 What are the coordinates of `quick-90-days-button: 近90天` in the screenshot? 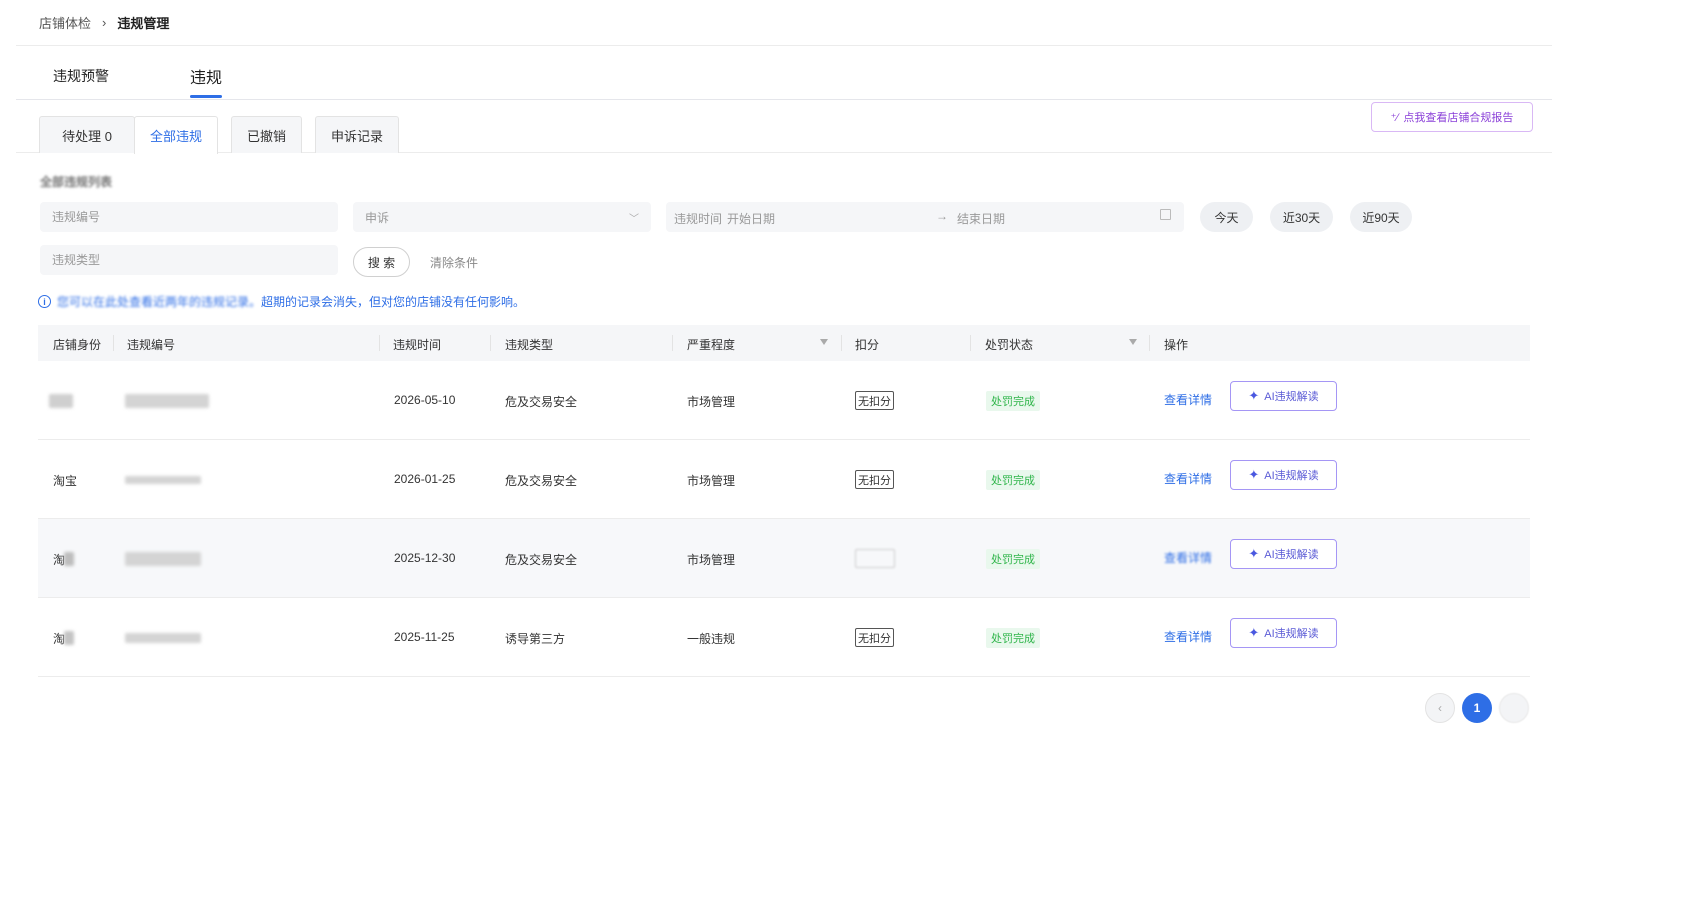 It's located at (1381, 217).